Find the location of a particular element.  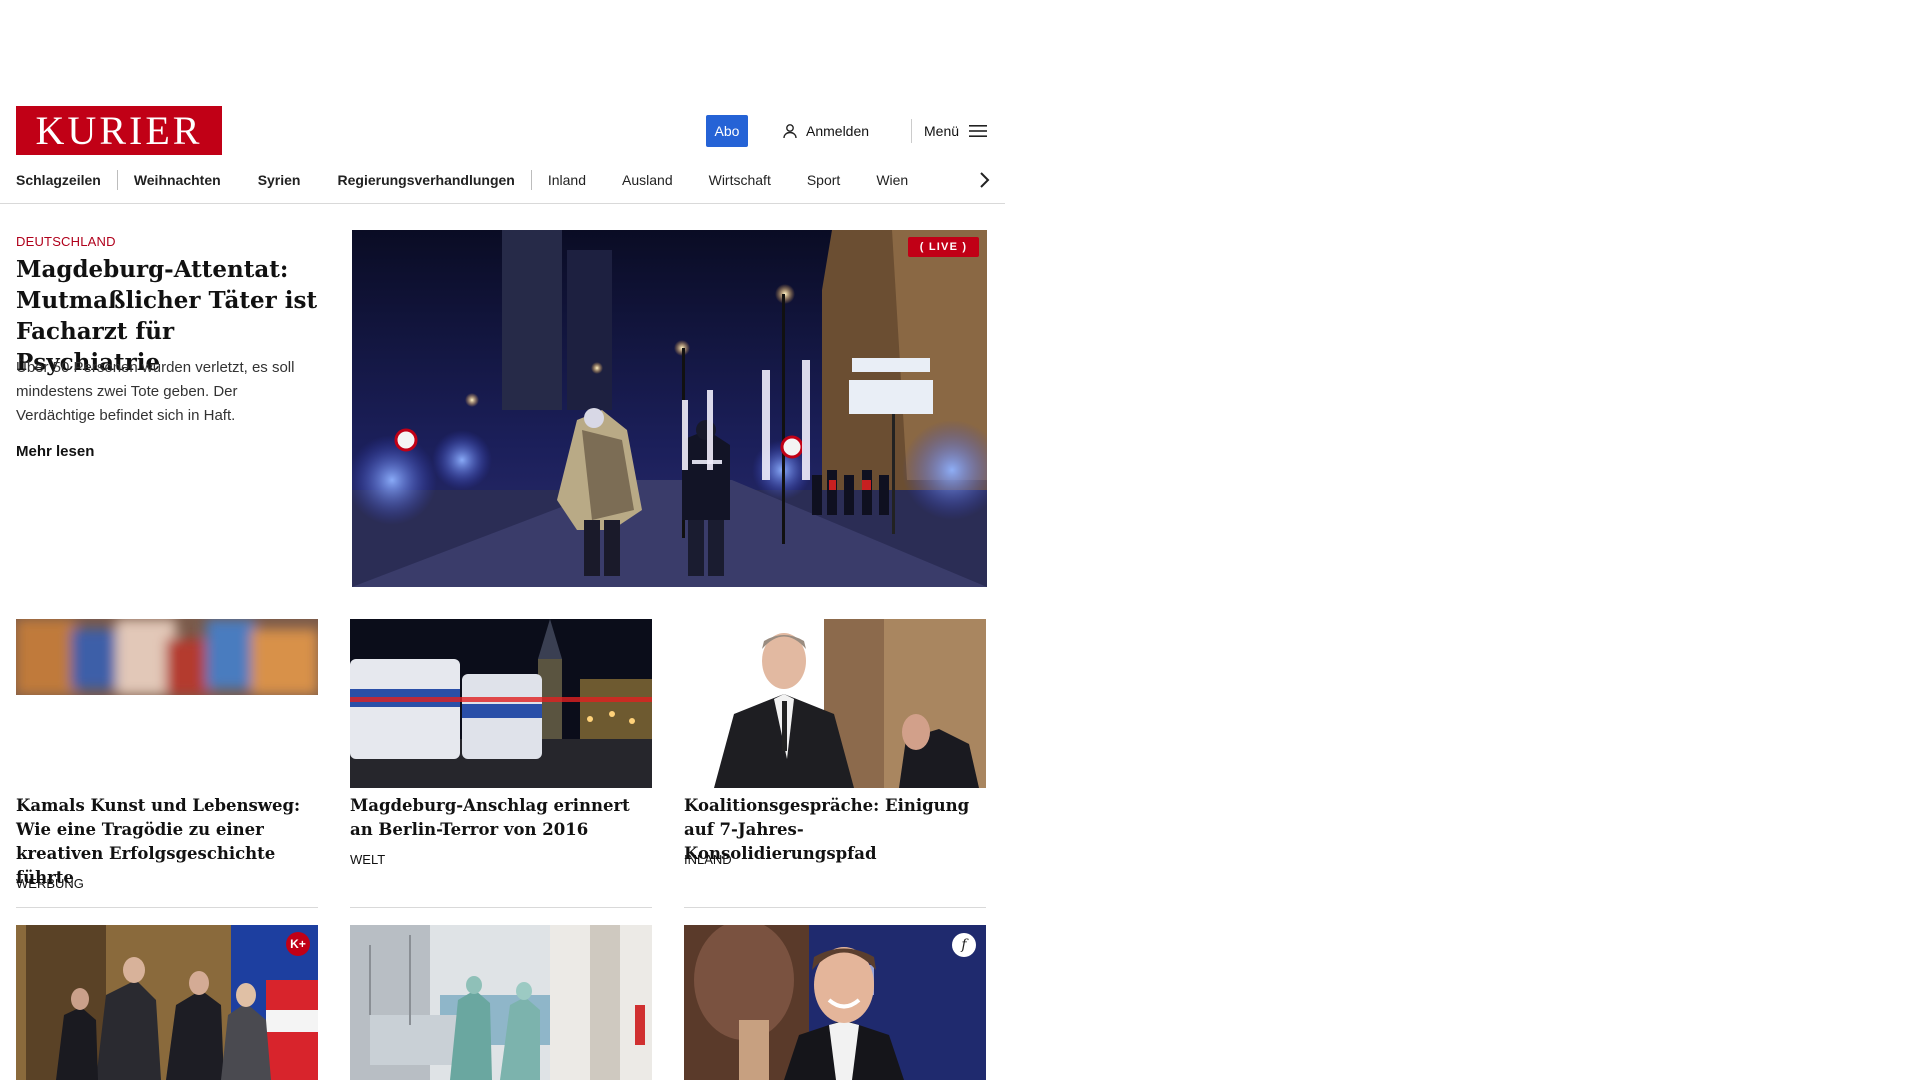

abo-button: Abo is located at coordinates (727, 131).